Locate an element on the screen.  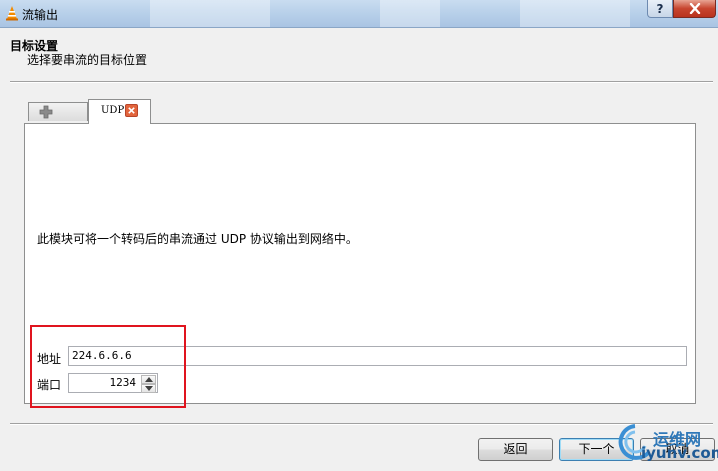
tab-udp: UDP is located at coordinates (119, 111).